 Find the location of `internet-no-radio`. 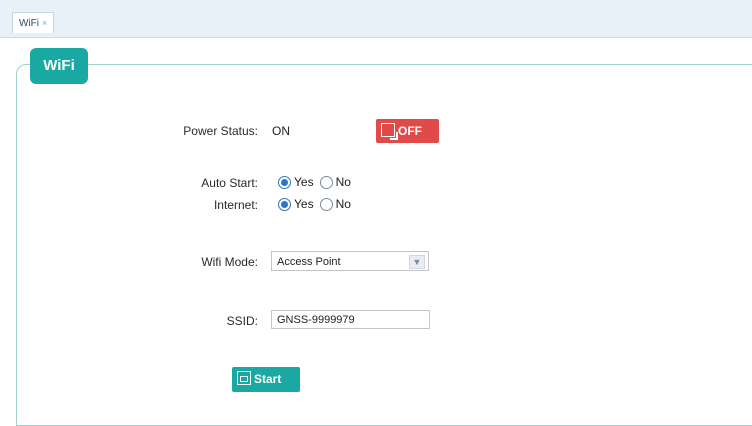

internet-no-radio is located at coordinates (326, 204).